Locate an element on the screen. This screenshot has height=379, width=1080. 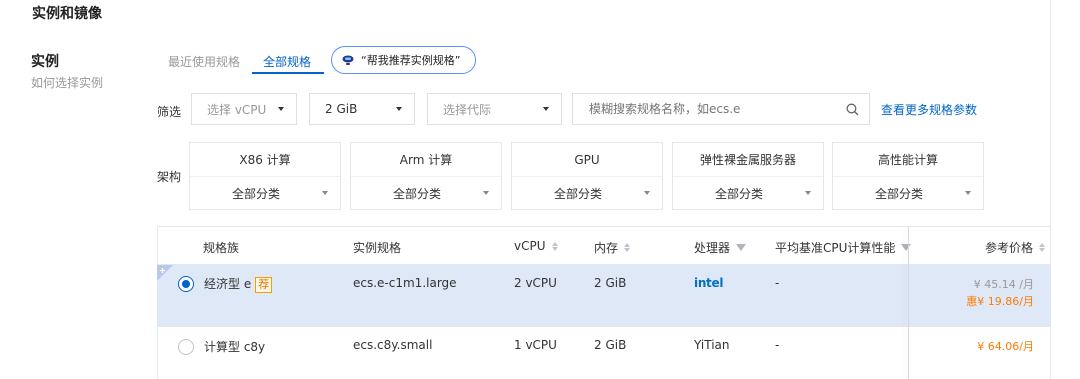
row-vcpu: 2 vCPU is located at coordinates (535, 283).